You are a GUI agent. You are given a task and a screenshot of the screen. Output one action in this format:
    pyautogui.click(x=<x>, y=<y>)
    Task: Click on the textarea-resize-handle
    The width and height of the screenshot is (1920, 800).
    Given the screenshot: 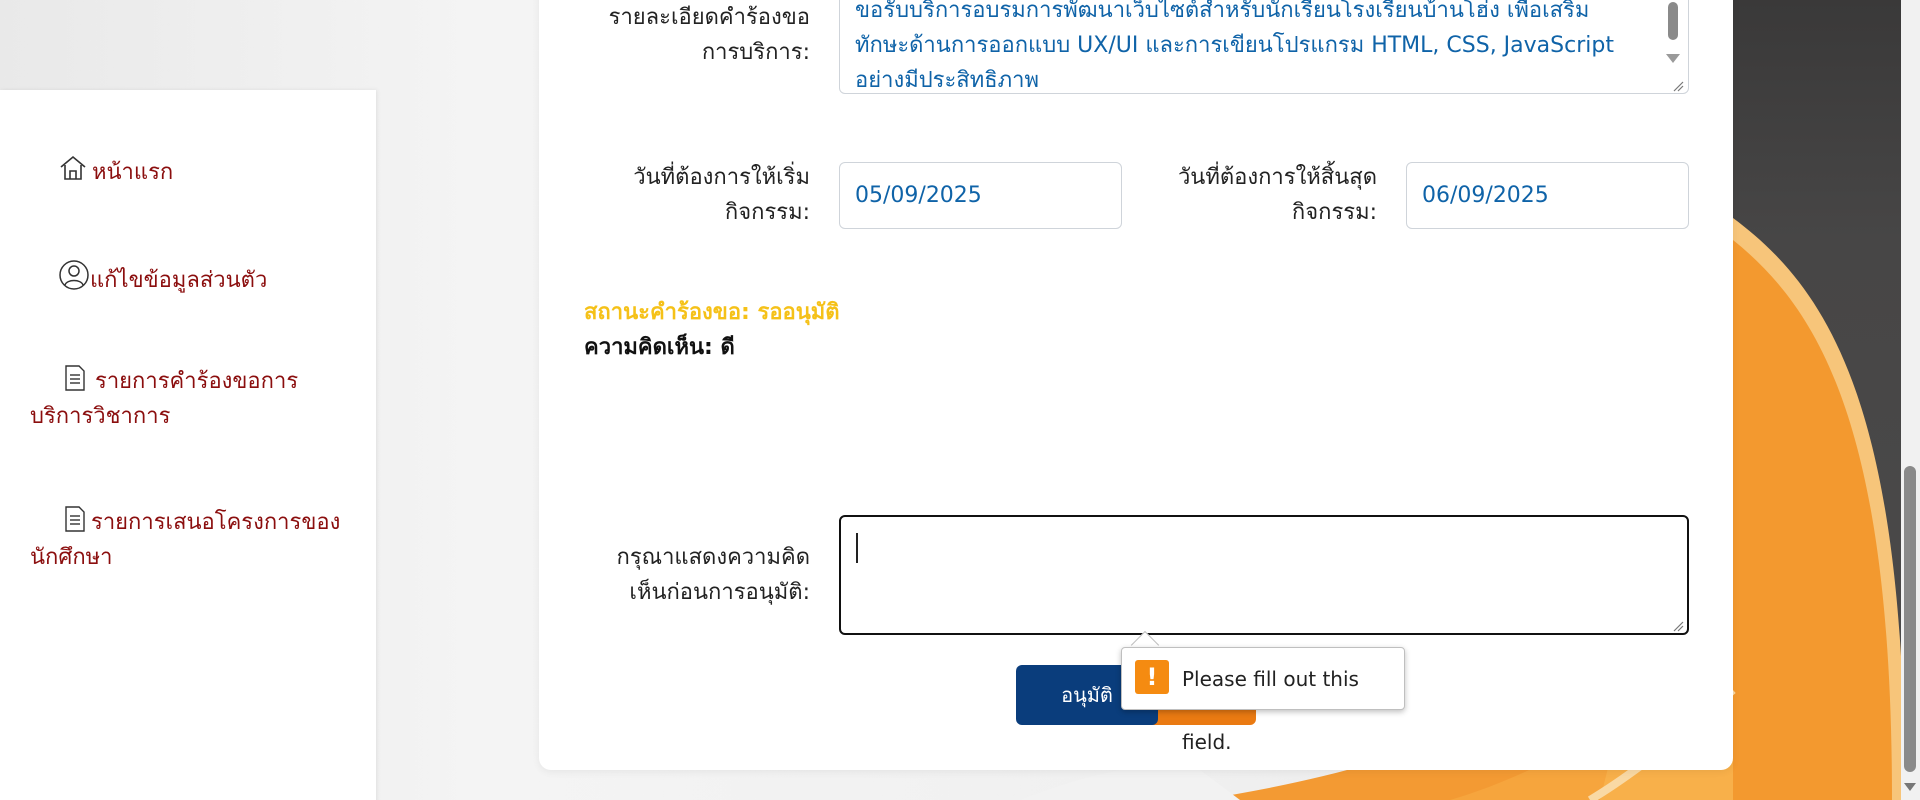 What is the action you would take?
    pyautogui.click(x=1678, y=86)
    